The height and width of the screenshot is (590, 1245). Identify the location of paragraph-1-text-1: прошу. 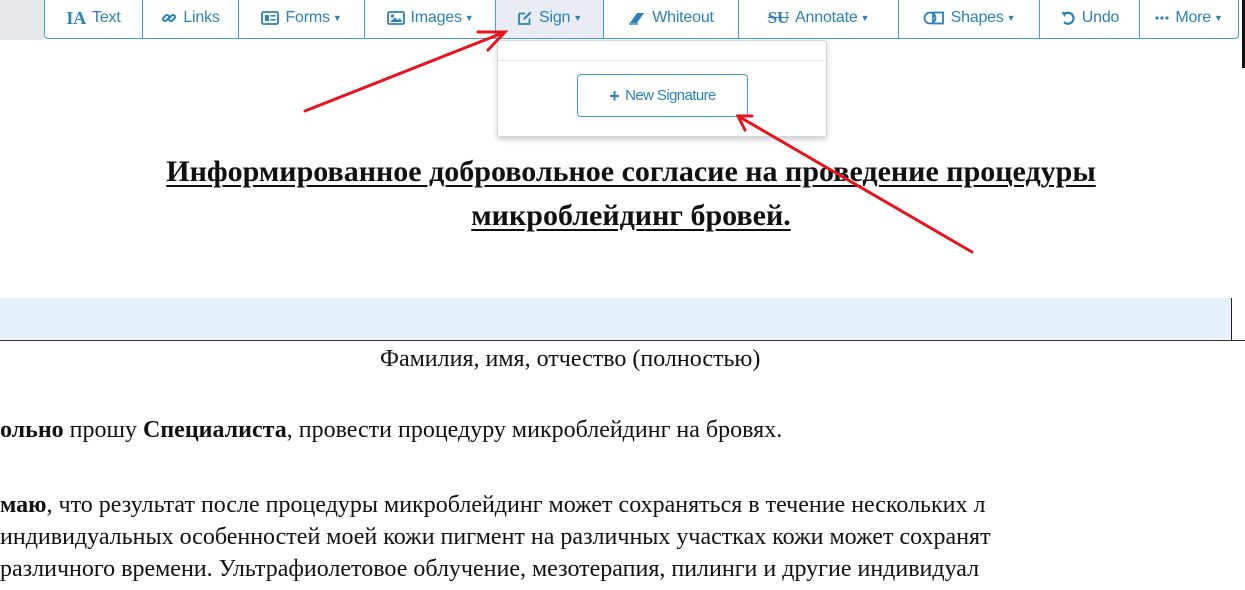
(103, 430).